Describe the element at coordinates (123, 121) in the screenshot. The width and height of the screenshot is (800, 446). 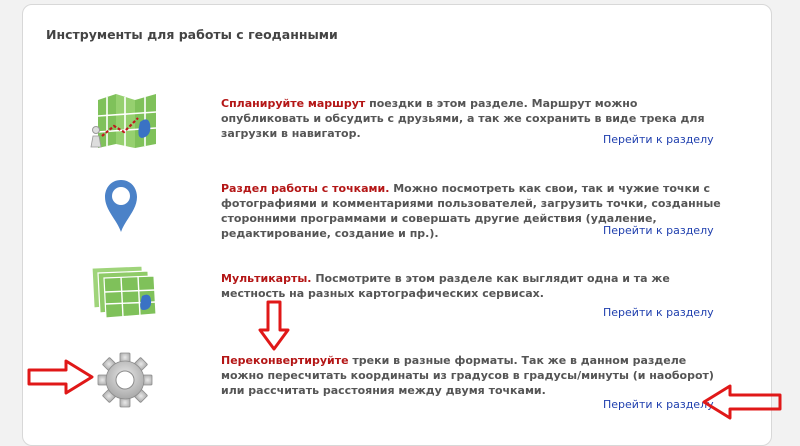
I see `route-map-icon` at that location.